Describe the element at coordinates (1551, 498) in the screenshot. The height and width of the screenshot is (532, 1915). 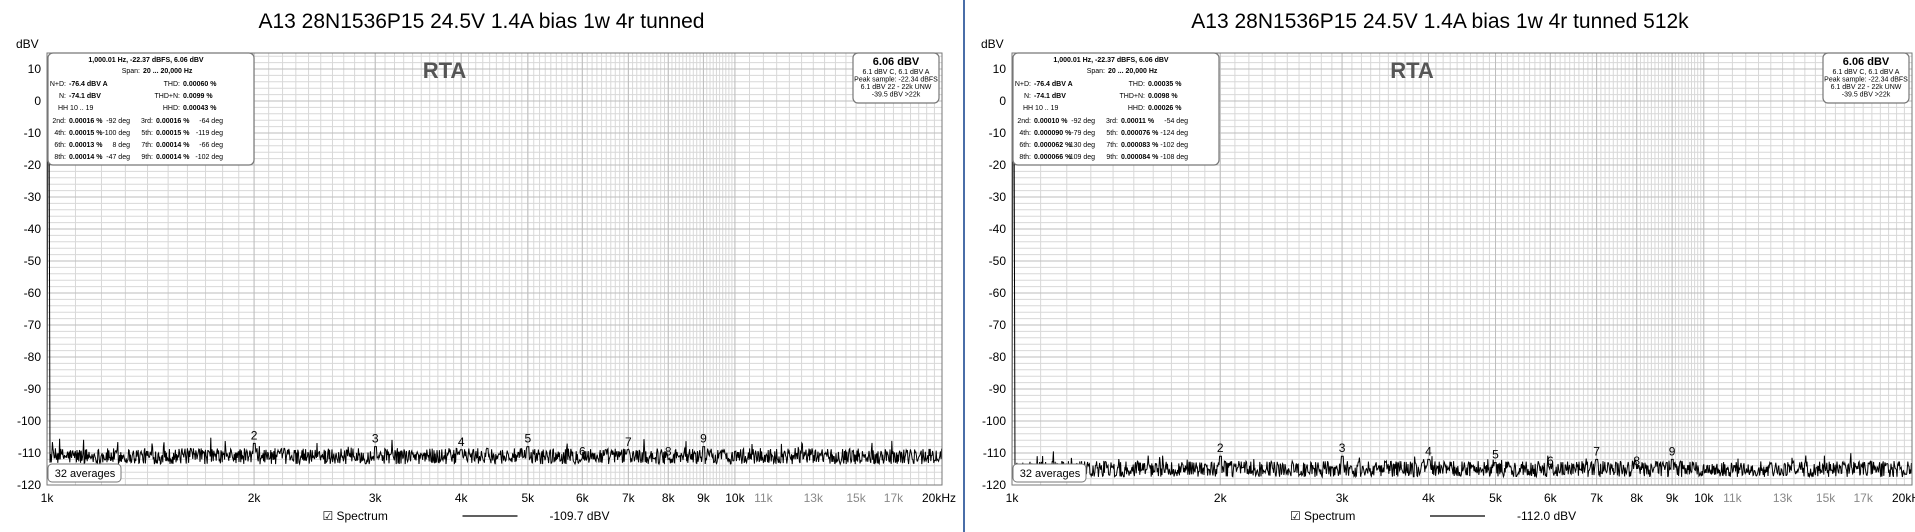
I see `x-tick-label: 6k` at that location.